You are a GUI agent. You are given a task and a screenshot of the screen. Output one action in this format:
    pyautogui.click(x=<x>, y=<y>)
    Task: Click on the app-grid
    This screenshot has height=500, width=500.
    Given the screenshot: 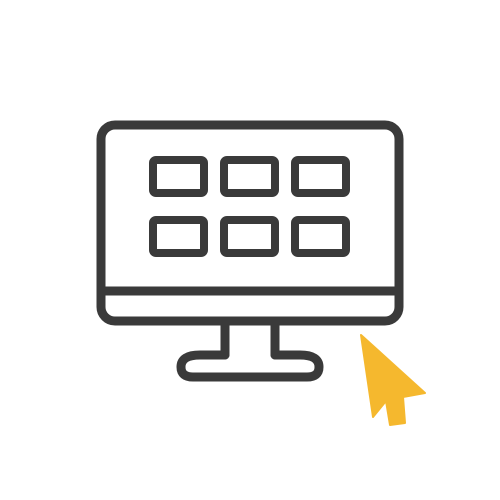 What is the action you would take?
    pyautogui.click(x=249, y=206)
    